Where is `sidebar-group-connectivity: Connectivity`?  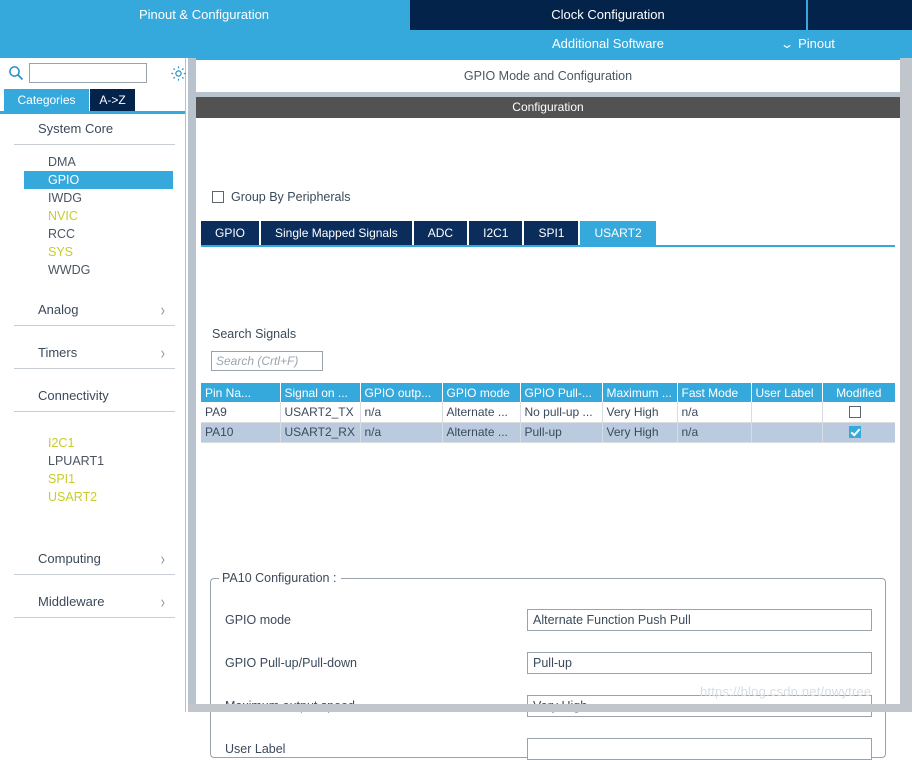 sidebar-group-connectivity: Connectivity is located at coordinates (94, 396).